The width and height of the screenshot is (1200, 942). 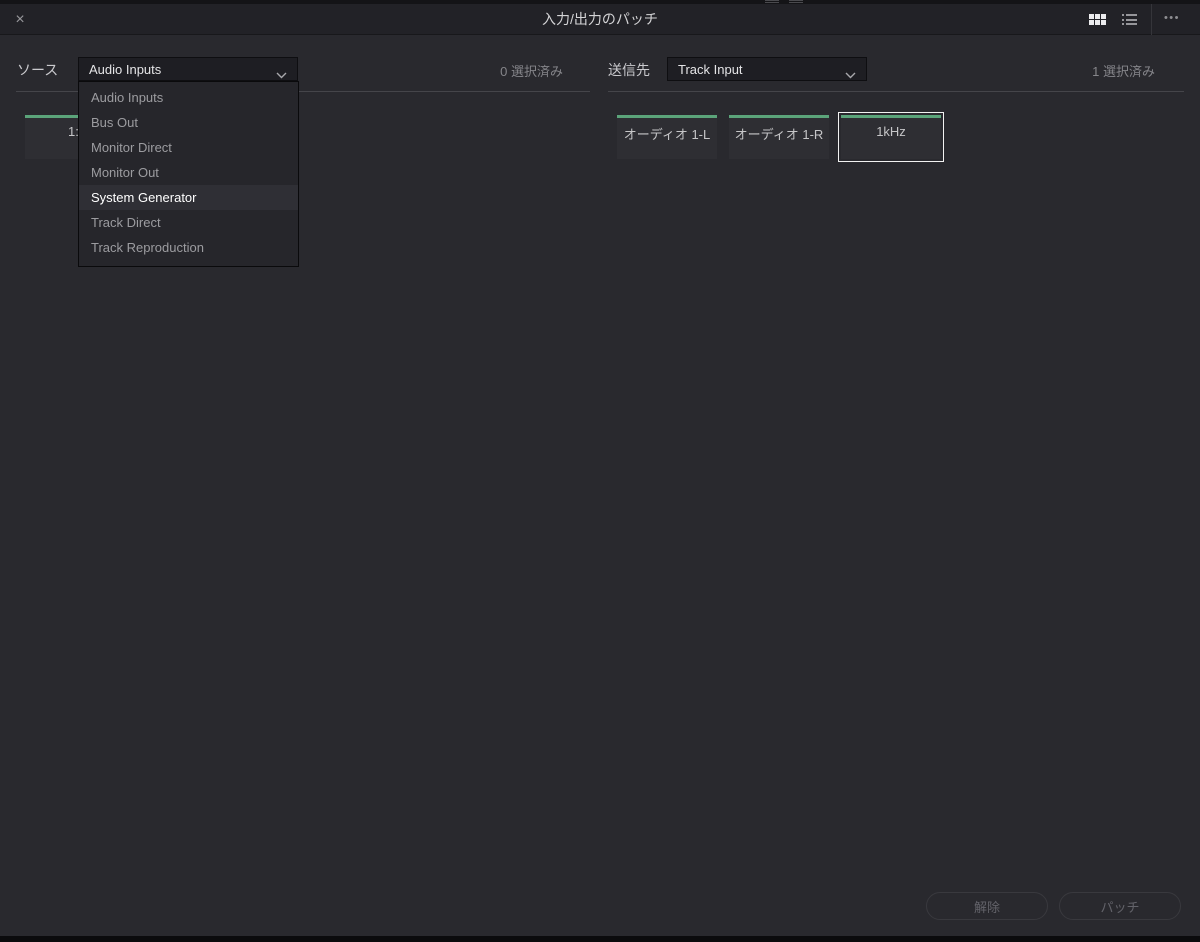 I want to click on grid-view-icon, so click(x=1097, y=19).